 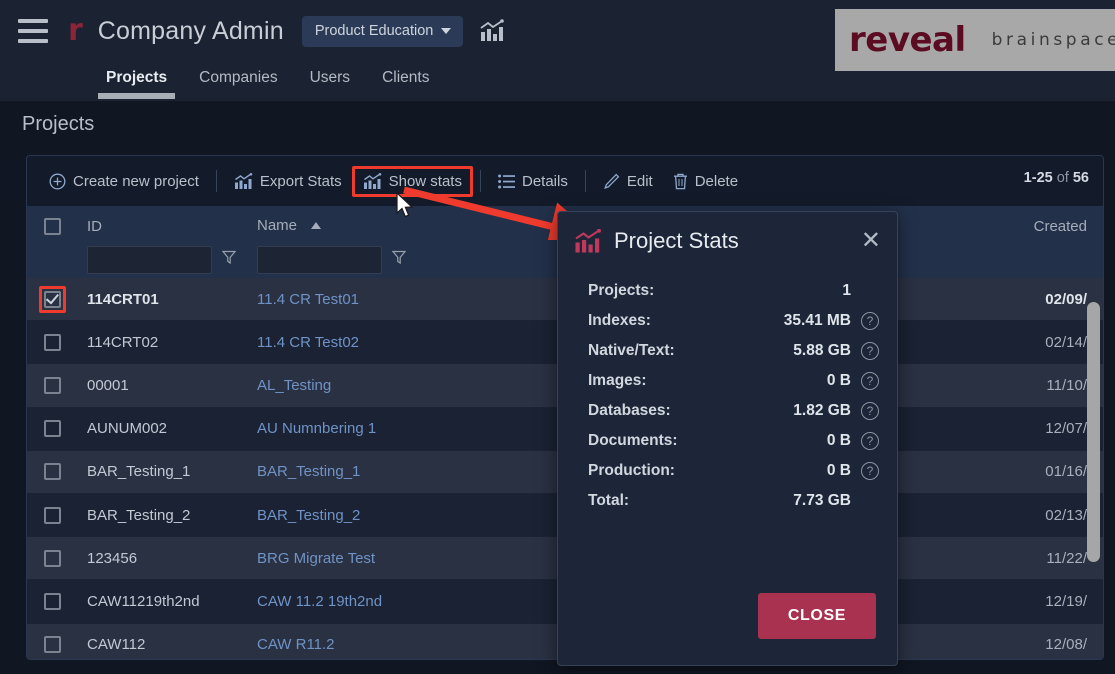 What do you see at coordinates (402, 558) in the screenshot?
I see `cell-name-link: BRG Migrate Test` at bounding box center [402, 558].